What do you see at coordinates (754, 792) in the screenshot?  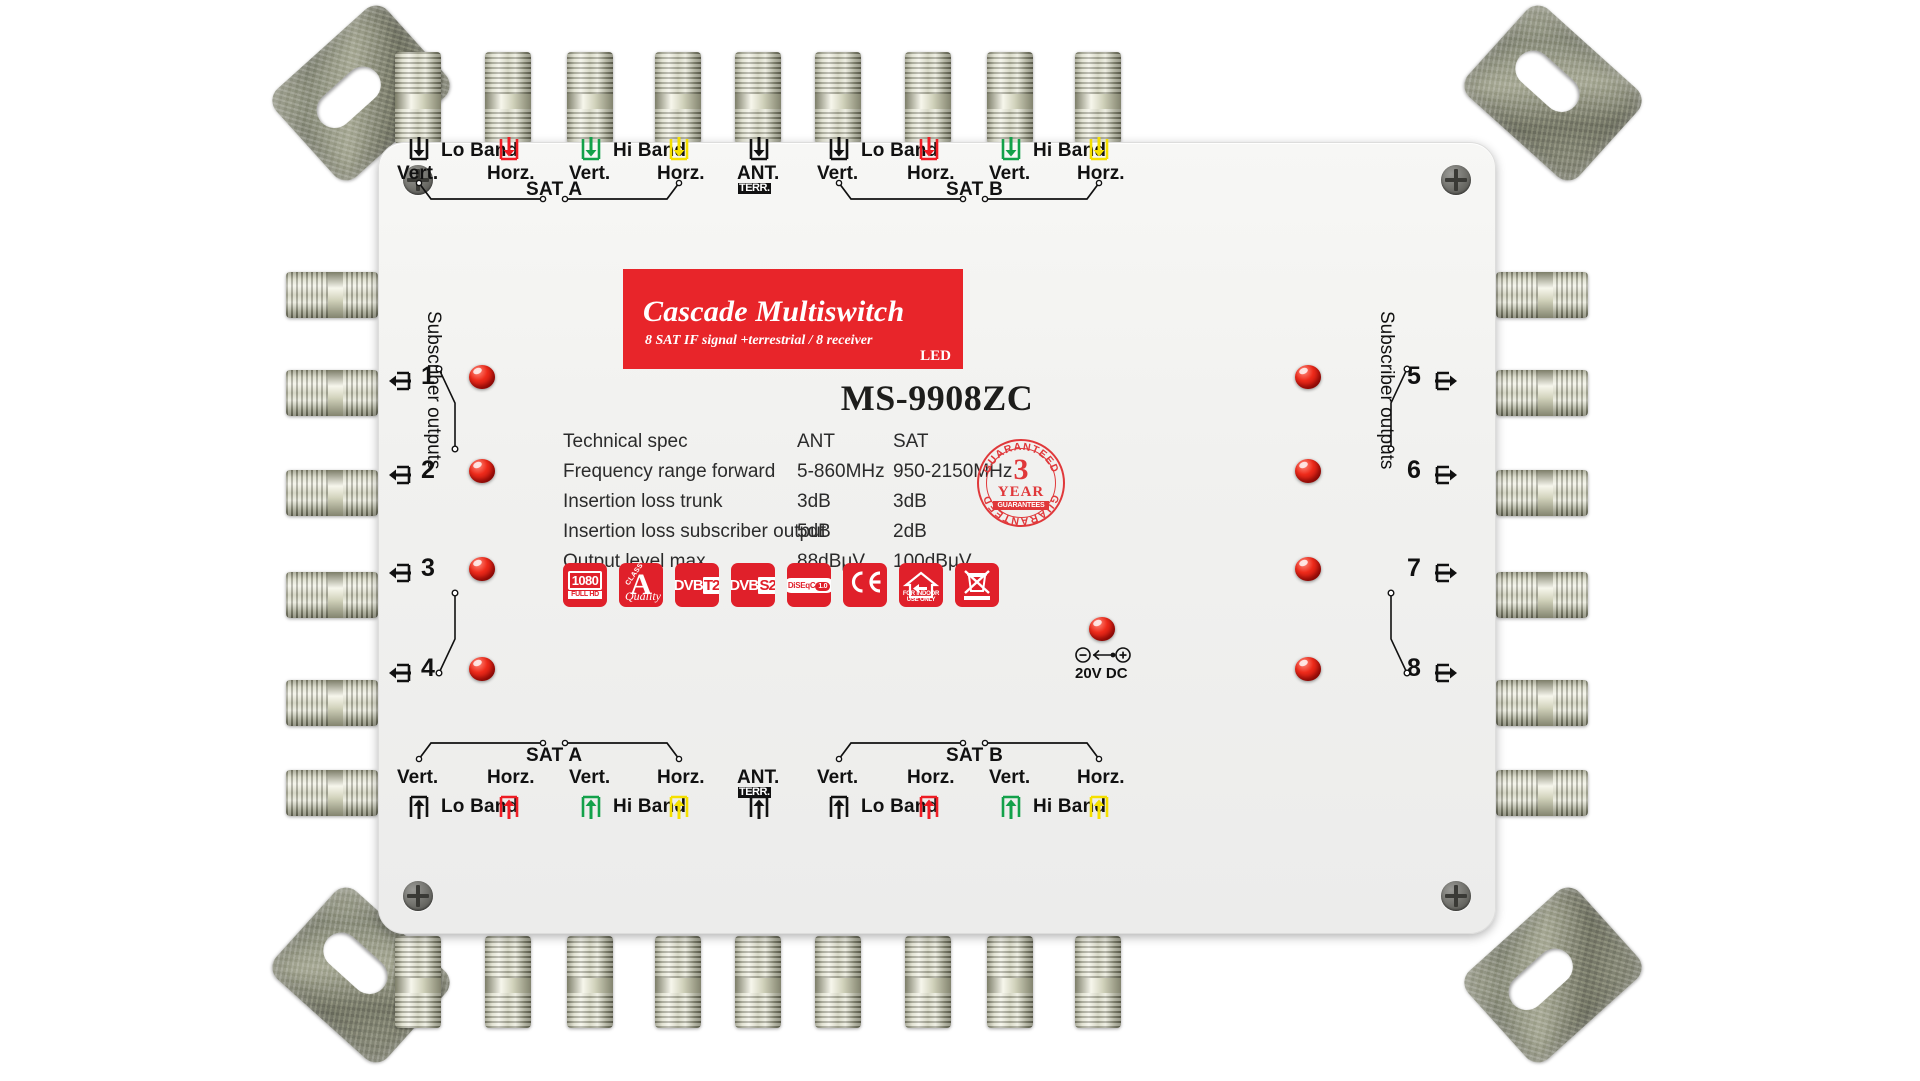 I see `antenna-sub-label: TERR.` at bounding box center [754, 792].